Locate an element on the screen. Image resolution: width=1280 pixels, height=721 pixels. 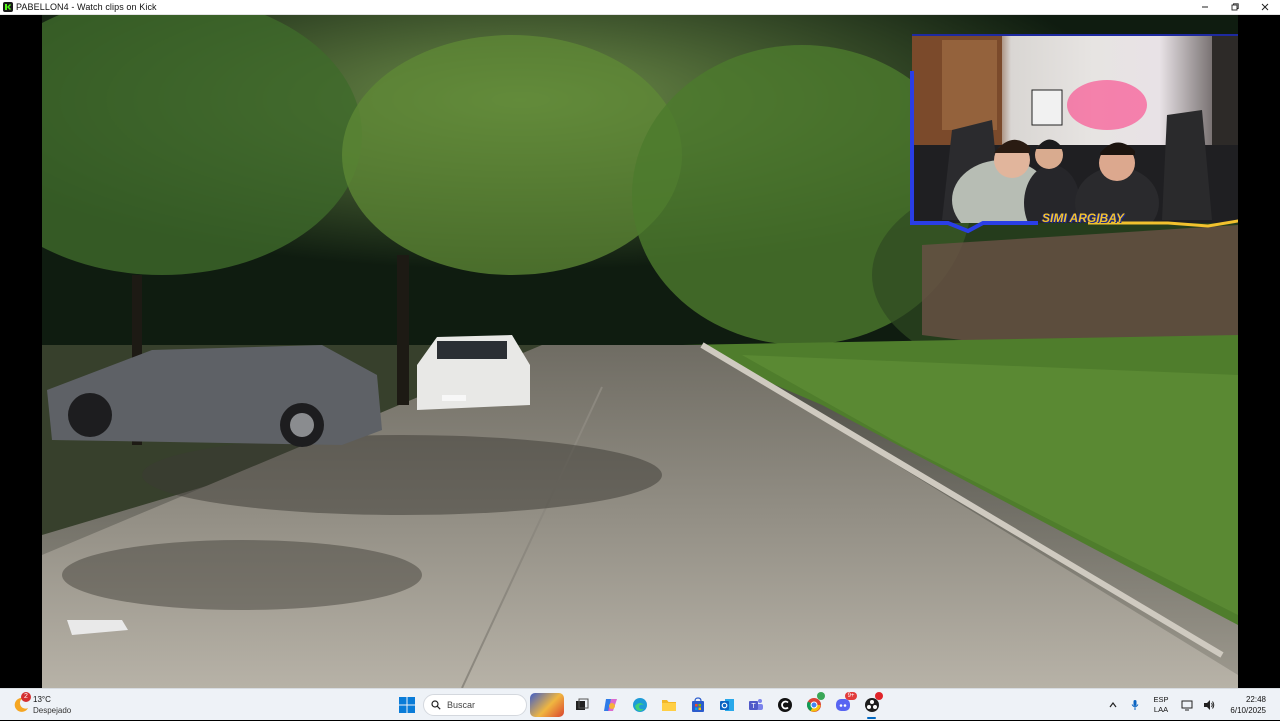
svg-text: T is located at coordinates (753, 706).